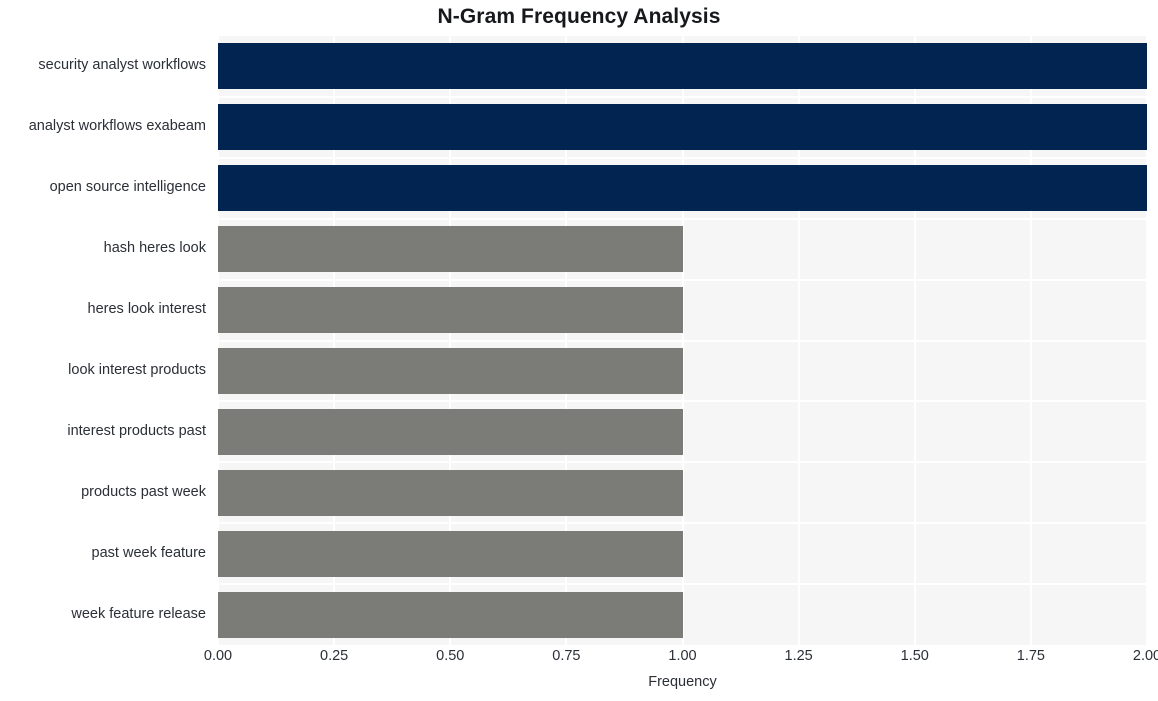 The image size is (1158, 701). What do you see at coordinates (579, 16) in the screenshot?
I see `page-title: N-Gram Frequency Analysis` at bounding box center [579, 16].